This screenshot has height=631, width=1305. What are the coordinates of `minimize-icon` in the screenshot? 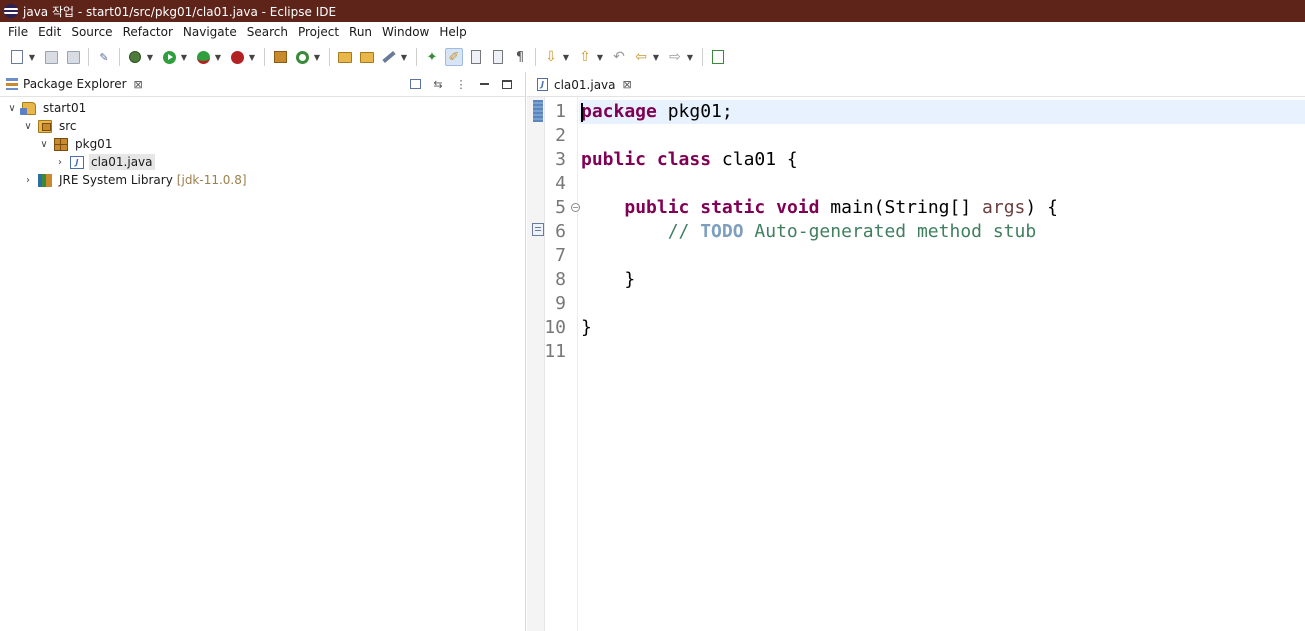 It's located at (484, 84).